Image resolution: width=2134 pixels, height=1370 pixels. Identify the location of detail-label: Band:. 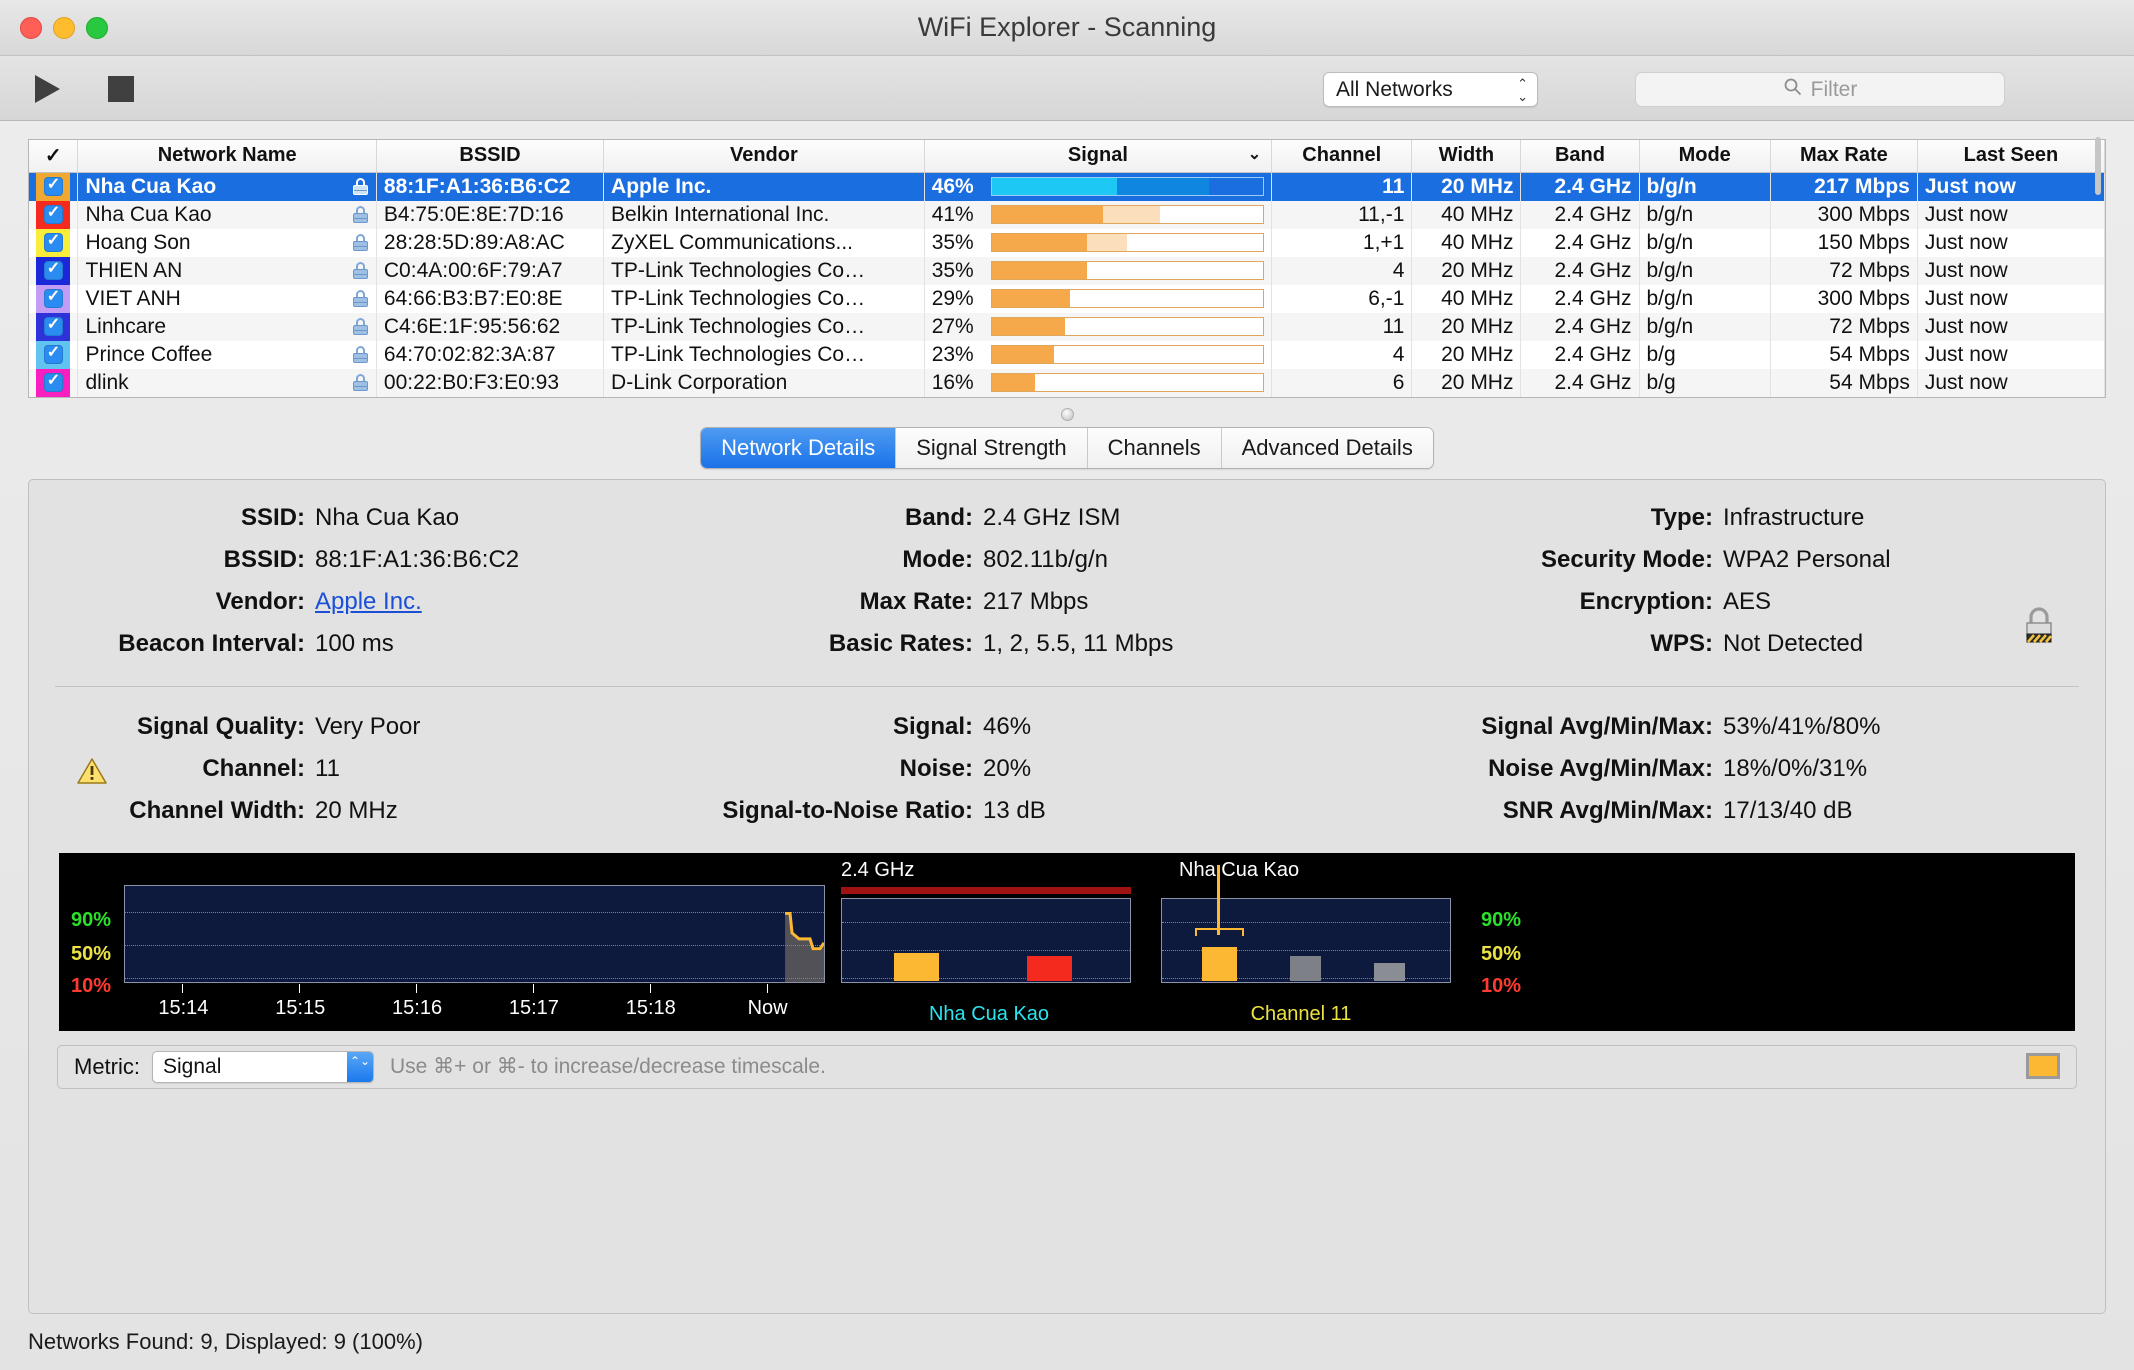
(939, 517).